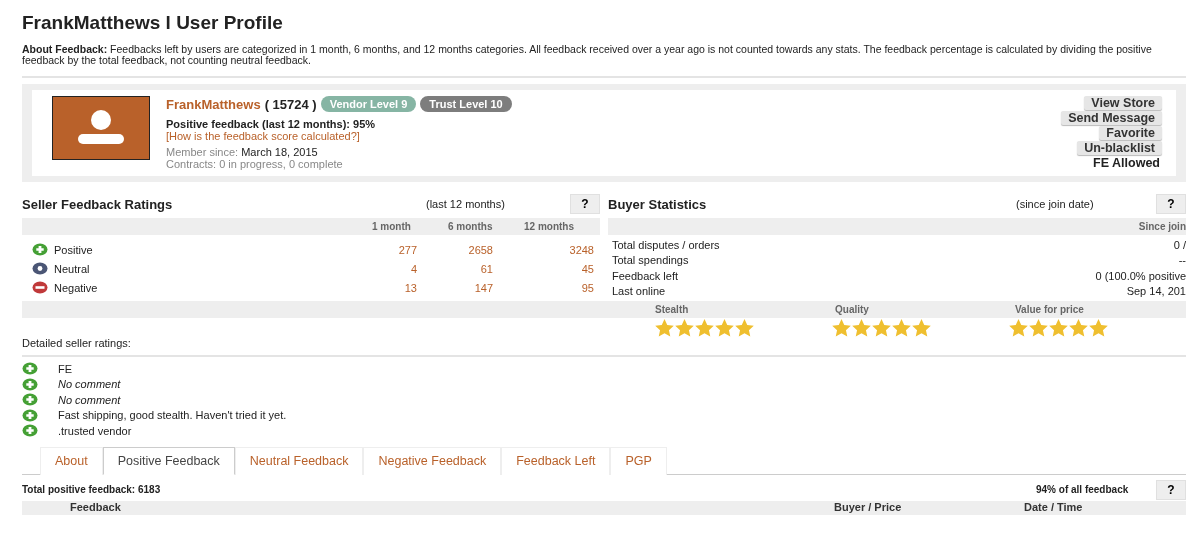 The height and width of the screenshot is (552, 1186). Describe the element at coordinates (1055, 204) in the screenshot. I see `period-label: (since join date)` at that location.